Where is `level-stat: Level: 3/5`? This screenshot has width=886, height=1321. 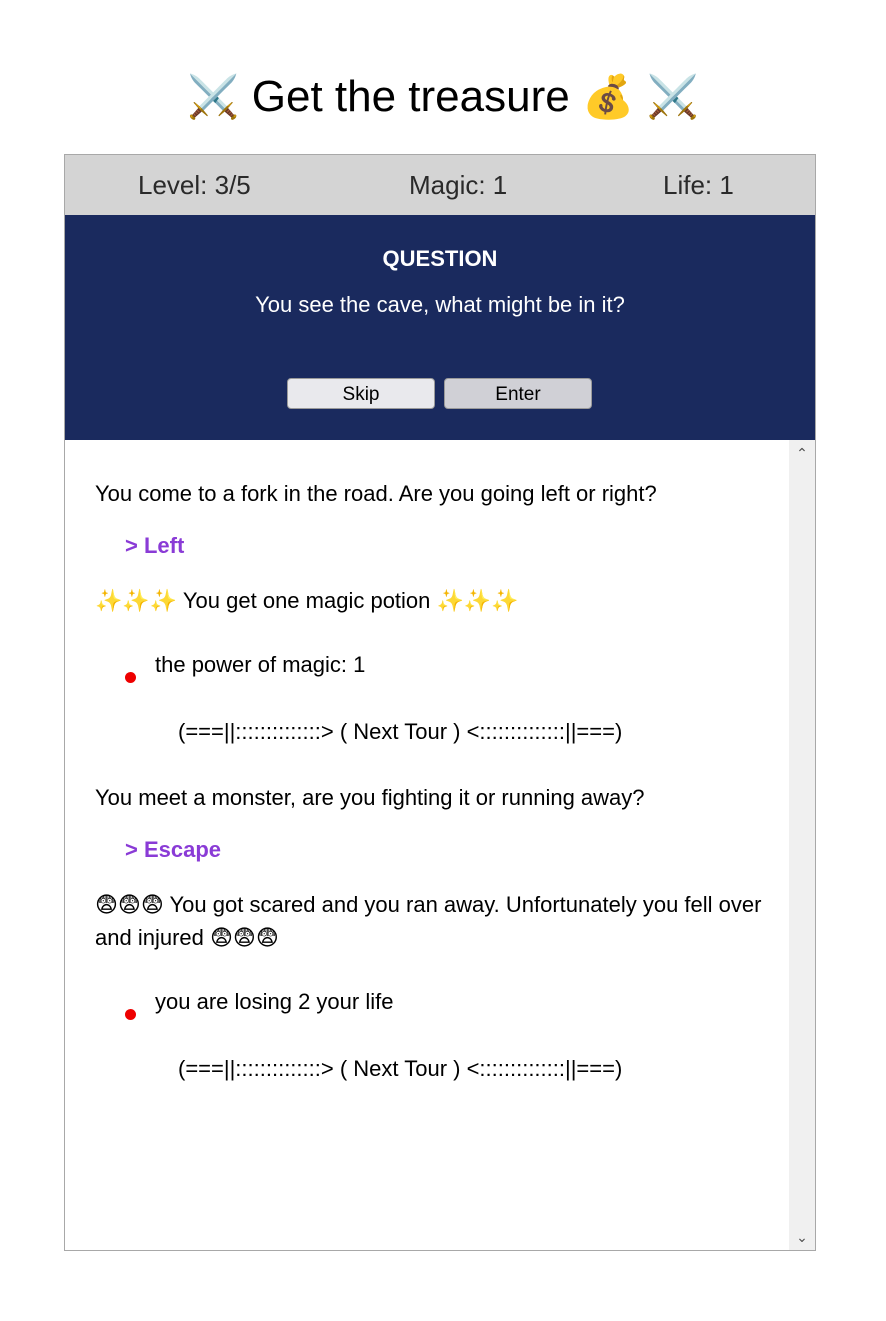
level-stat: Level: 3/5 is located at coordinates (194, 185).